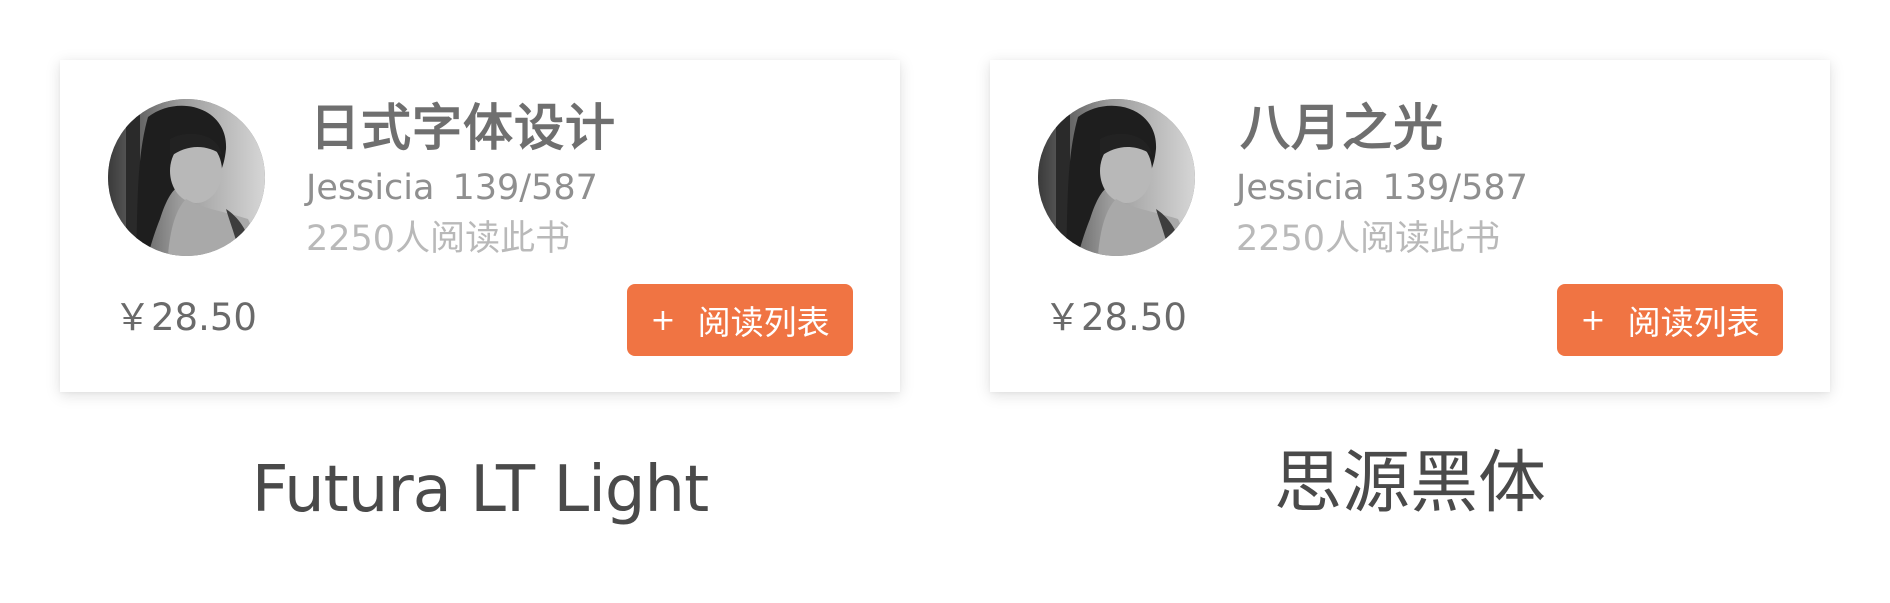 The width and height of the screenshot is (1890, 603). I want to click on font-caption-right: 思源黑体, so click(1409, 483).